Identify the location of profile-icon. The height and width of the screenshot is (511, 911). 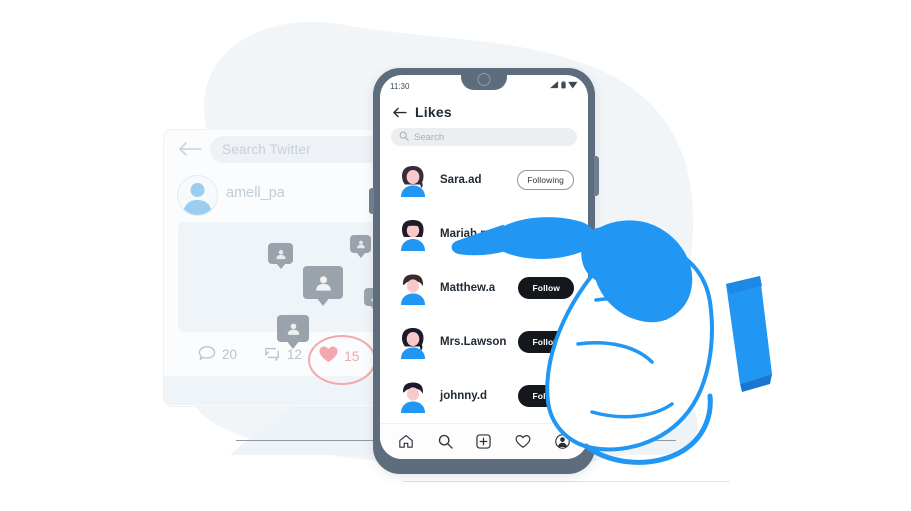
(562, 441).